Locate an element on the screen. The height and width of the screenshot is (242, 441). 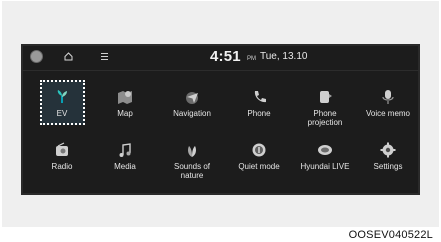
app-phone-projection: Phone projection is located at coordinates (325, 107).